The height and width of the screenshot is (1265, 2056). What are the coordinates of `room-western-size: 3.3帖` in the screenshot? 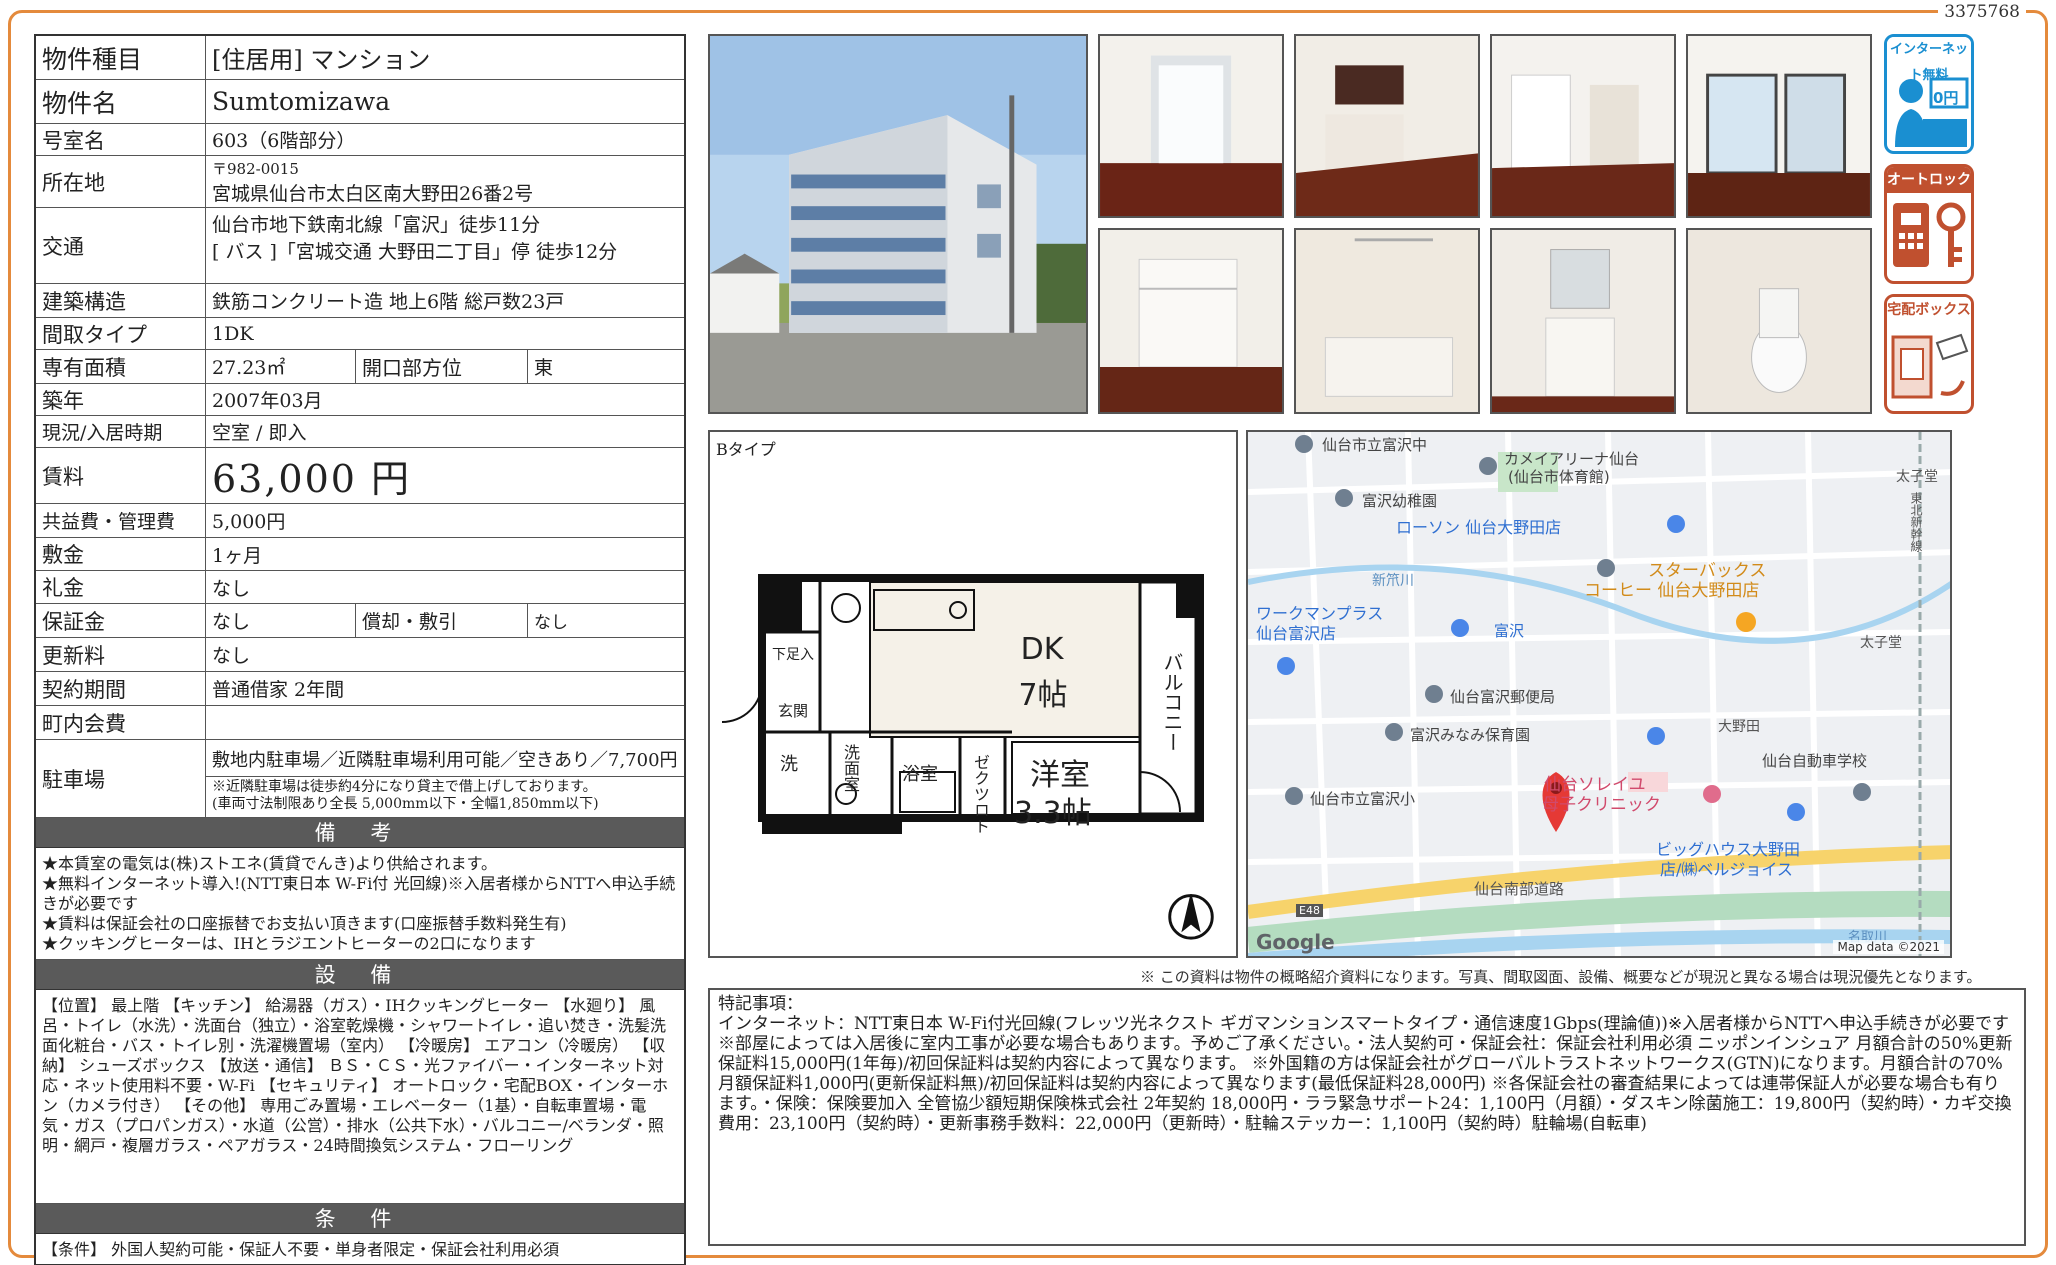 It's located at (1053, 813).